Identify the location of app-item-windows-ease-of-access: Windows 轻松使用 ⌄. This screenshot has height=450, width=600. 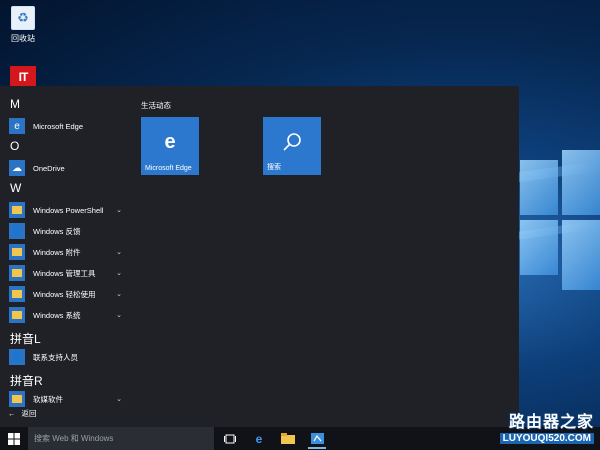
(65, 294).